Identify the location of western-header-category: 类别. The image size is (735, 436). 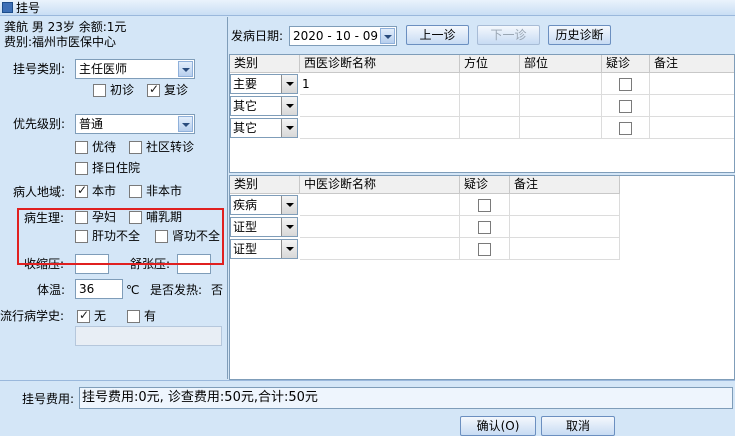
(265, 64).